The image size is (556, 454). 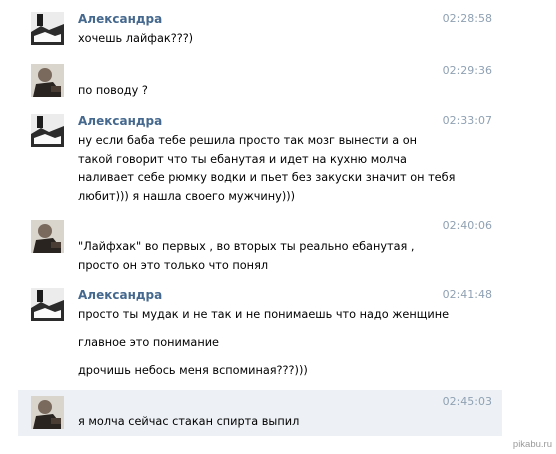 I want to click on message-text: дрочишь небось меня вспоминая???))), so click(x=193, y=370).